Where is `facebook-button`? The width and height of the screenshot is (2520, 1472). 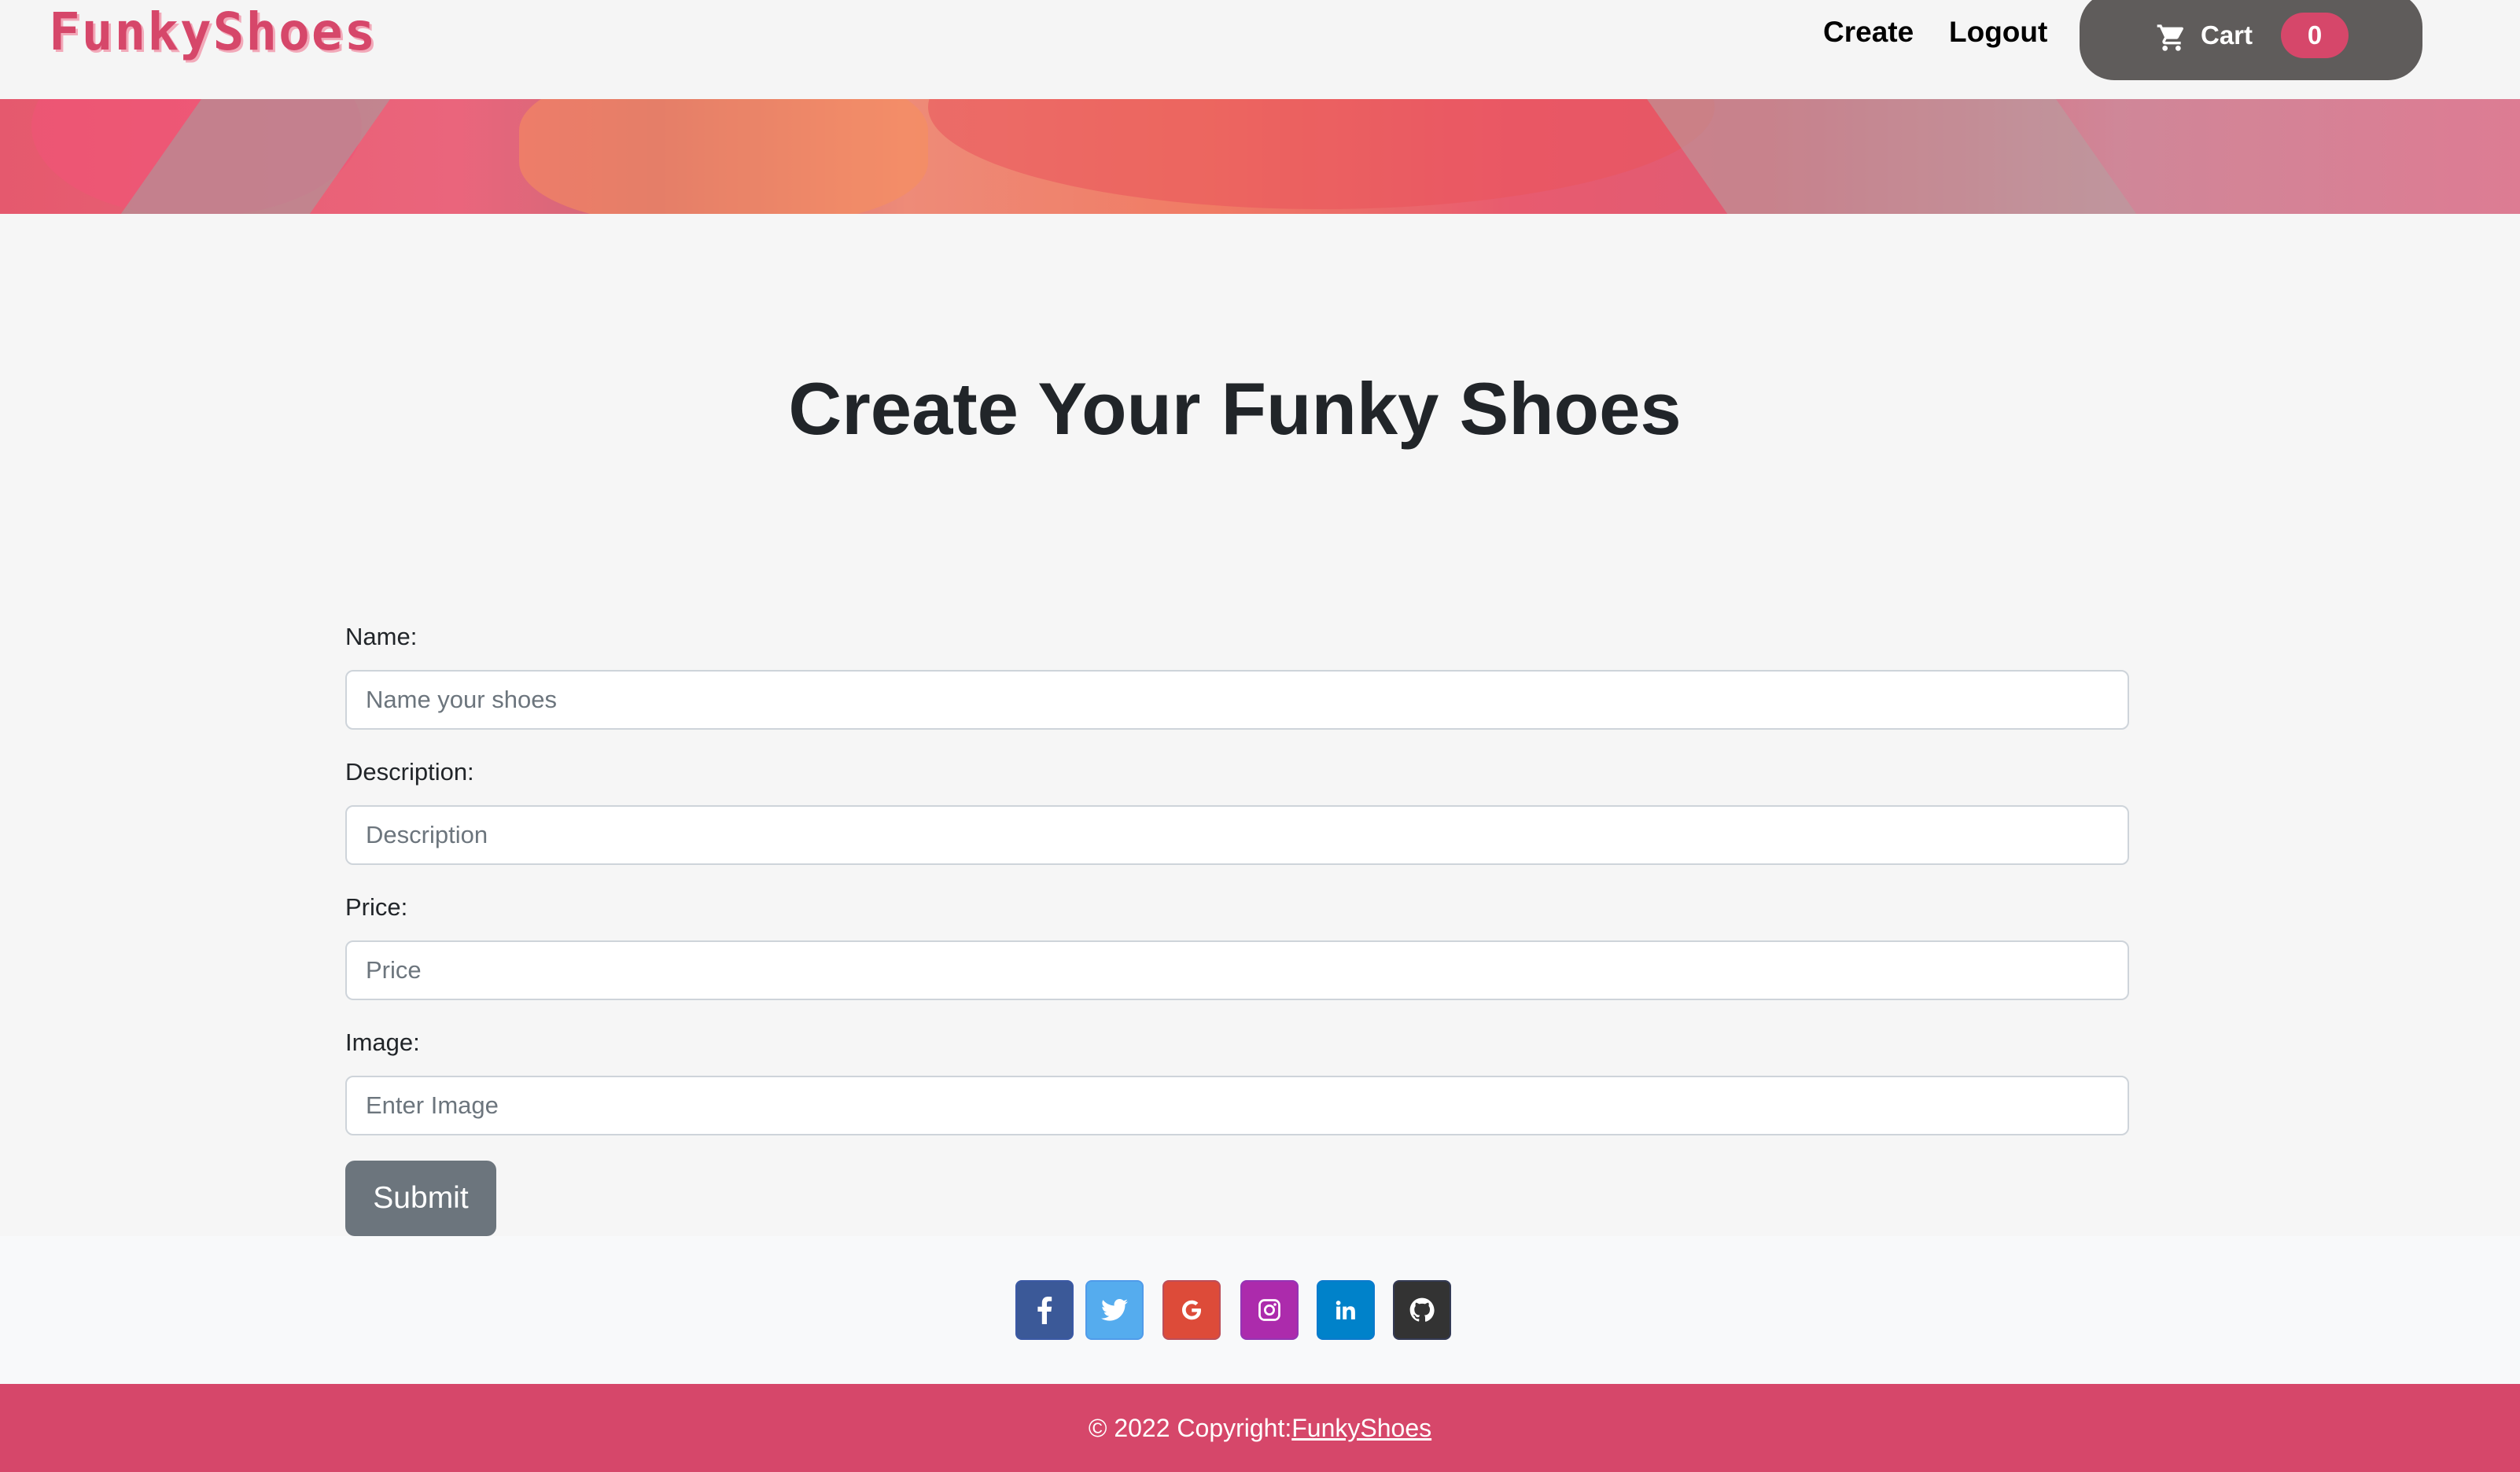
facebook-button is located at coordinates (1044, 1310).